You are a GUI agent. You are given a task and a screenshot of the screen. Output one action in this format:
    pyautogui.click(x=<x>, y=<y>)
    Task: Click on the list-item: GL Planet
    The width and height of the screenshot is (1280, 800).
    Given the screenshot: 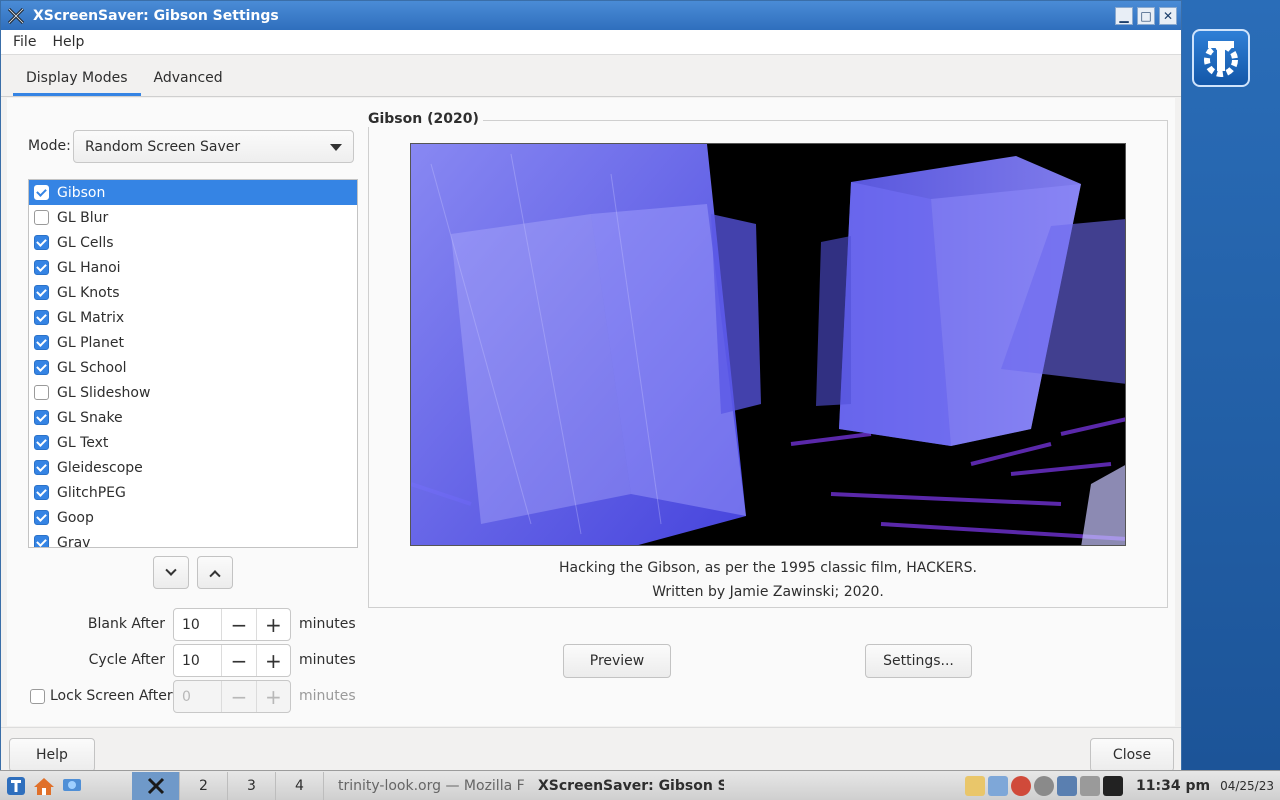 What is the action you would take?
    pyautogui.click(x=193, y=342)
    